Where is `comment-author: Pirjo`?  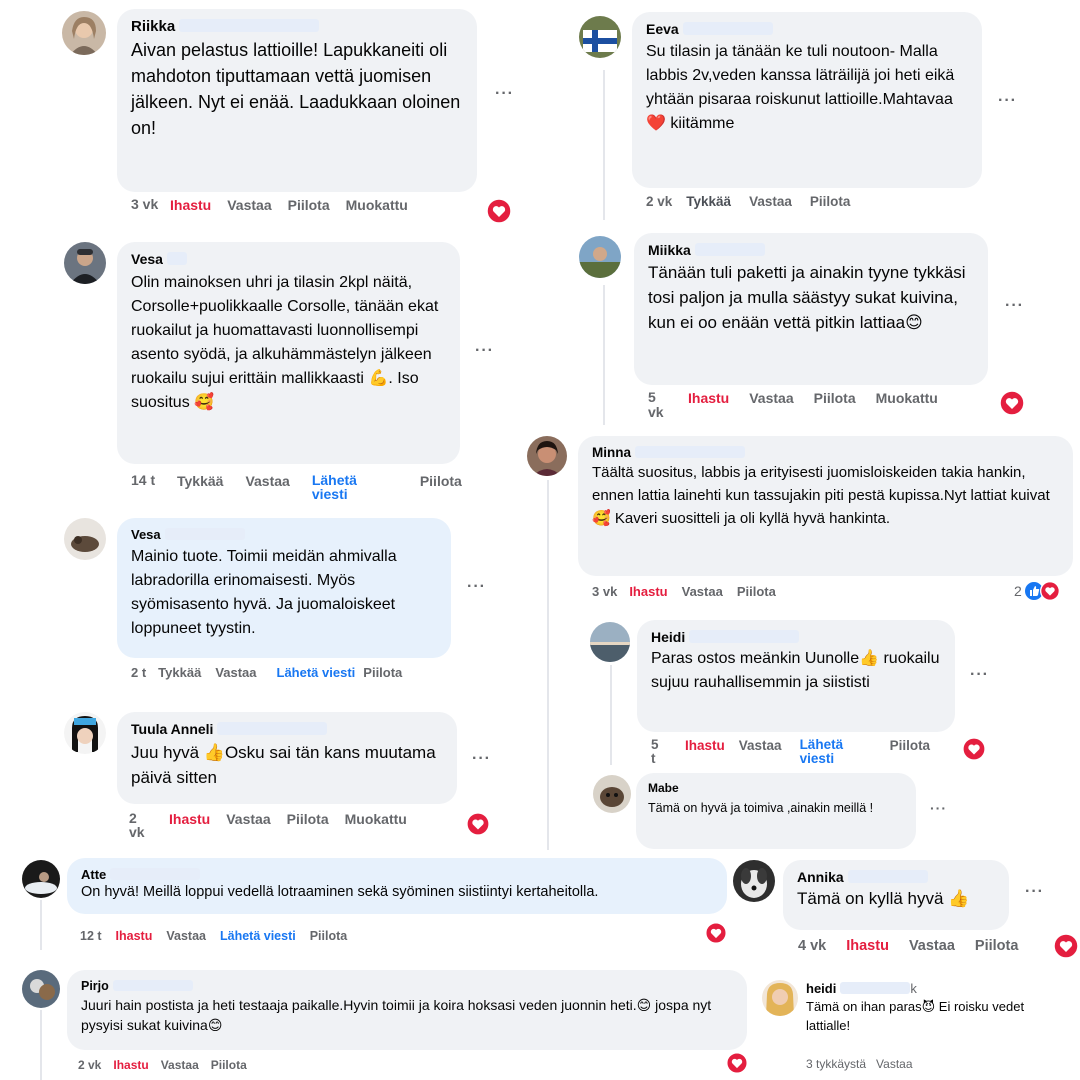 comment-author: Pirjo is located at coordinates (407, 986).